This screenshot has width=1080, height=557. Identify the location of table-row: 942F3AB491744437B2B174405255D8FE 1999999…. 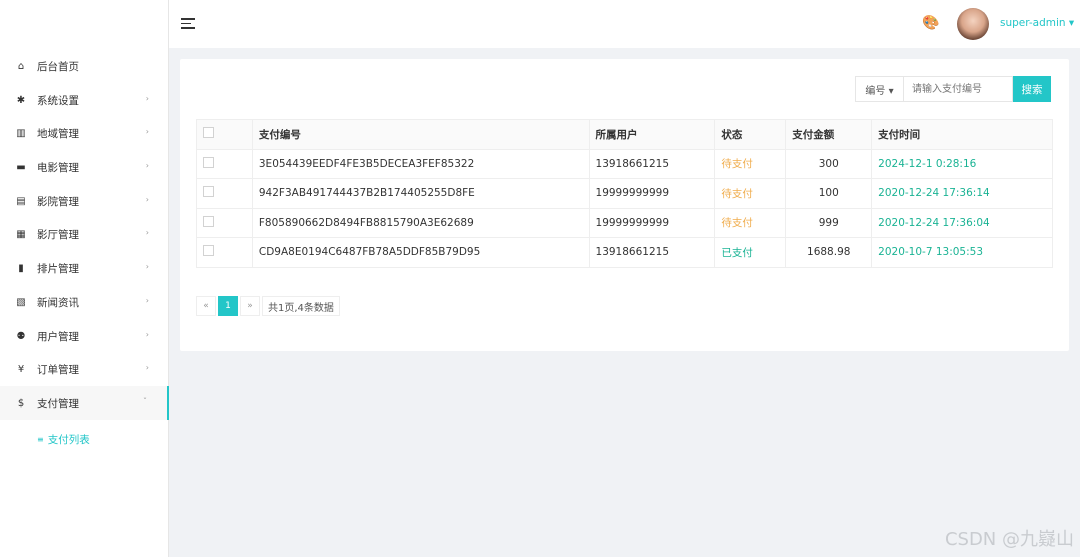
(624, 193).